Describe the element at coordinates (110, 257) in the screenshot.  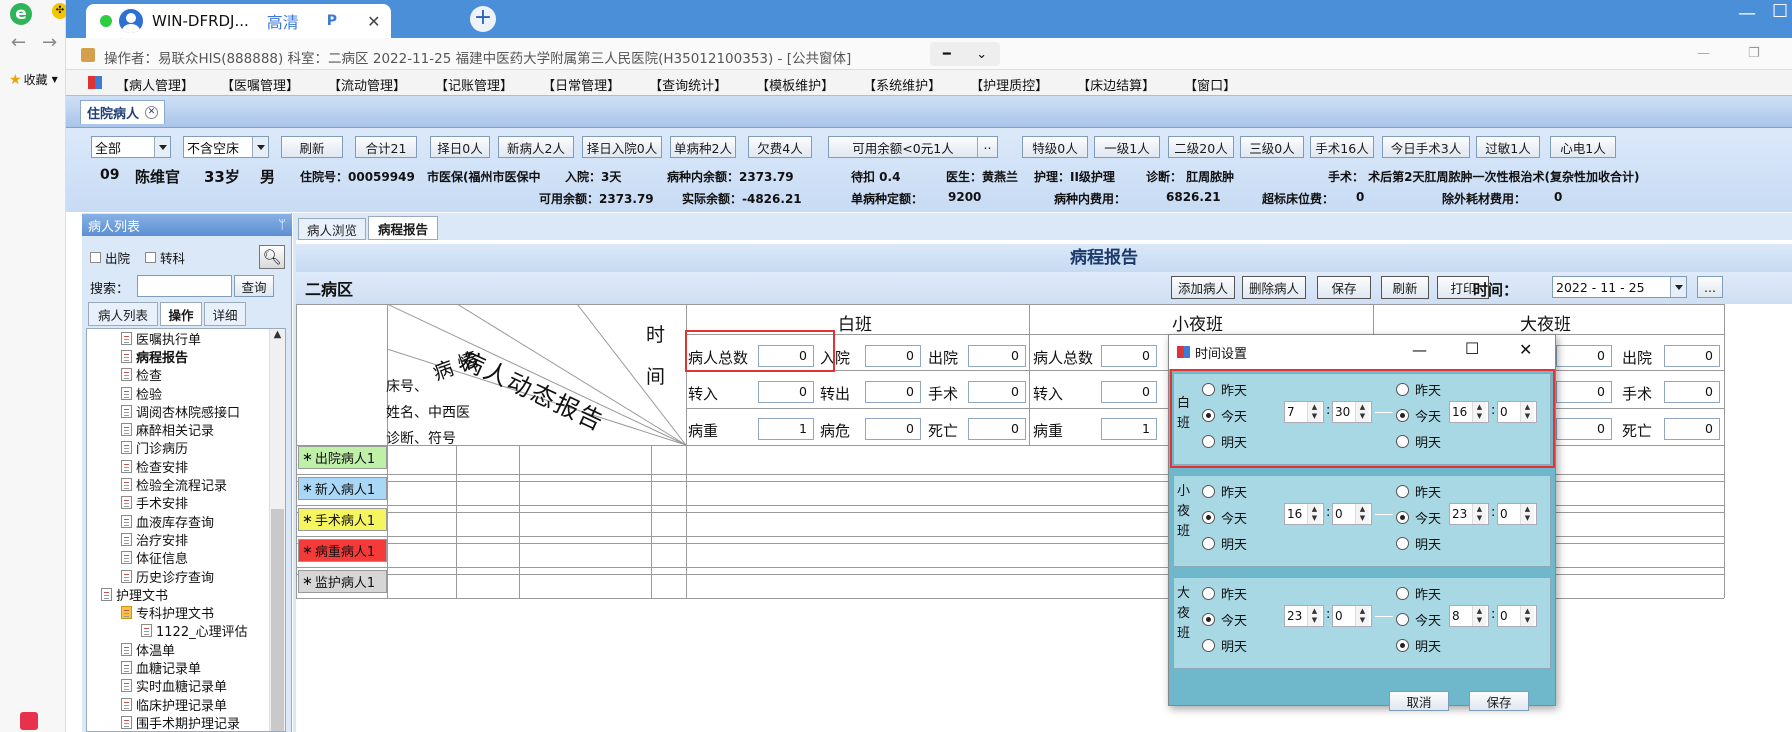
I see `discharge-checkbox: 出院` at that location.